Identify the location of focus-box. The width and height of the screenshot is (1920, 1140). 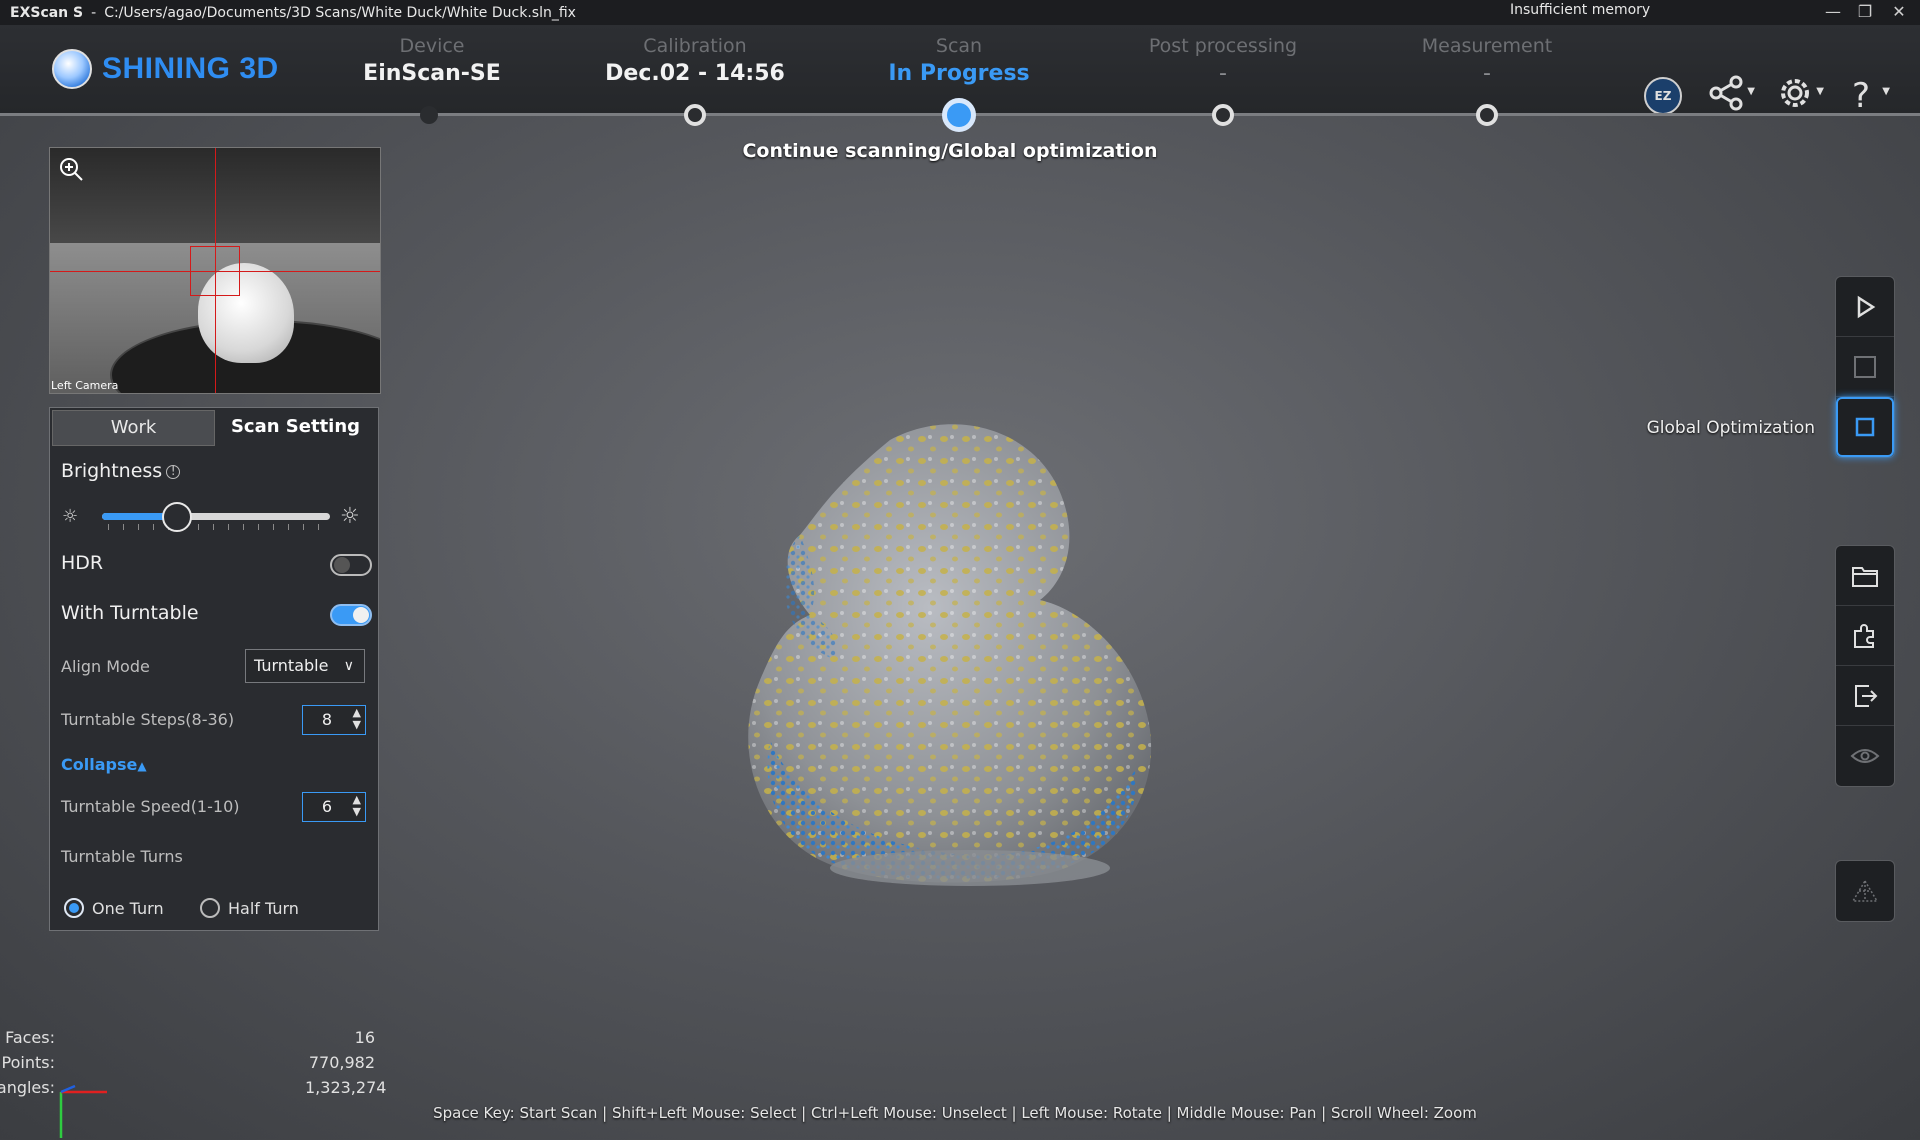
(215, 271).